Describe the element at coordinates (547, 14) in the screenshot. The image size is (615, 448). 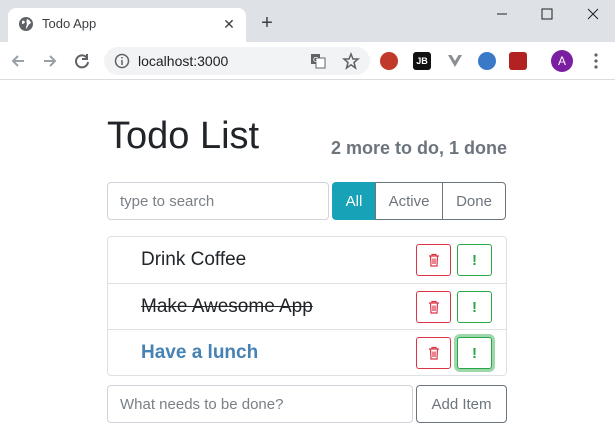
I see `maximize-icon` at that location.